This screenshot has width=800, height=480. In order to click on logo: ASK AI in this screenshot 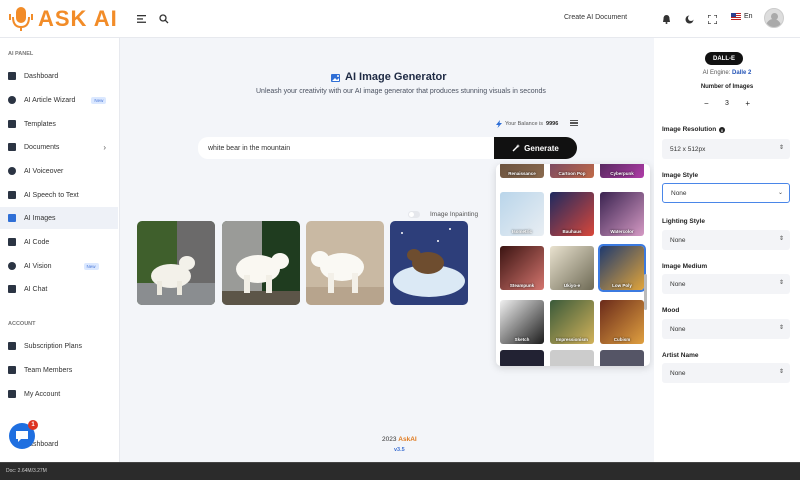, I will do `click(63, 19)`.